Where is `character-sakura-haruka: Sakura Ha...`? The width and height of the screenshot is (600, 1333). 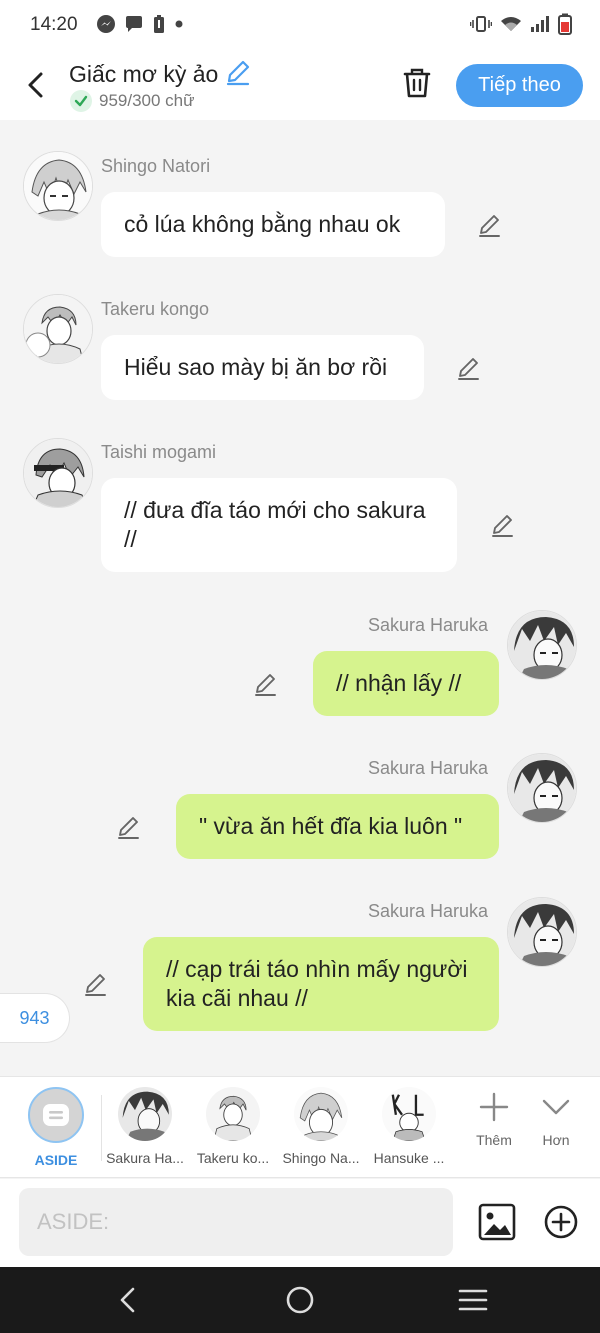
character-sakura-haruka: Sakura Ha... is located at coordinates (145, 1126).